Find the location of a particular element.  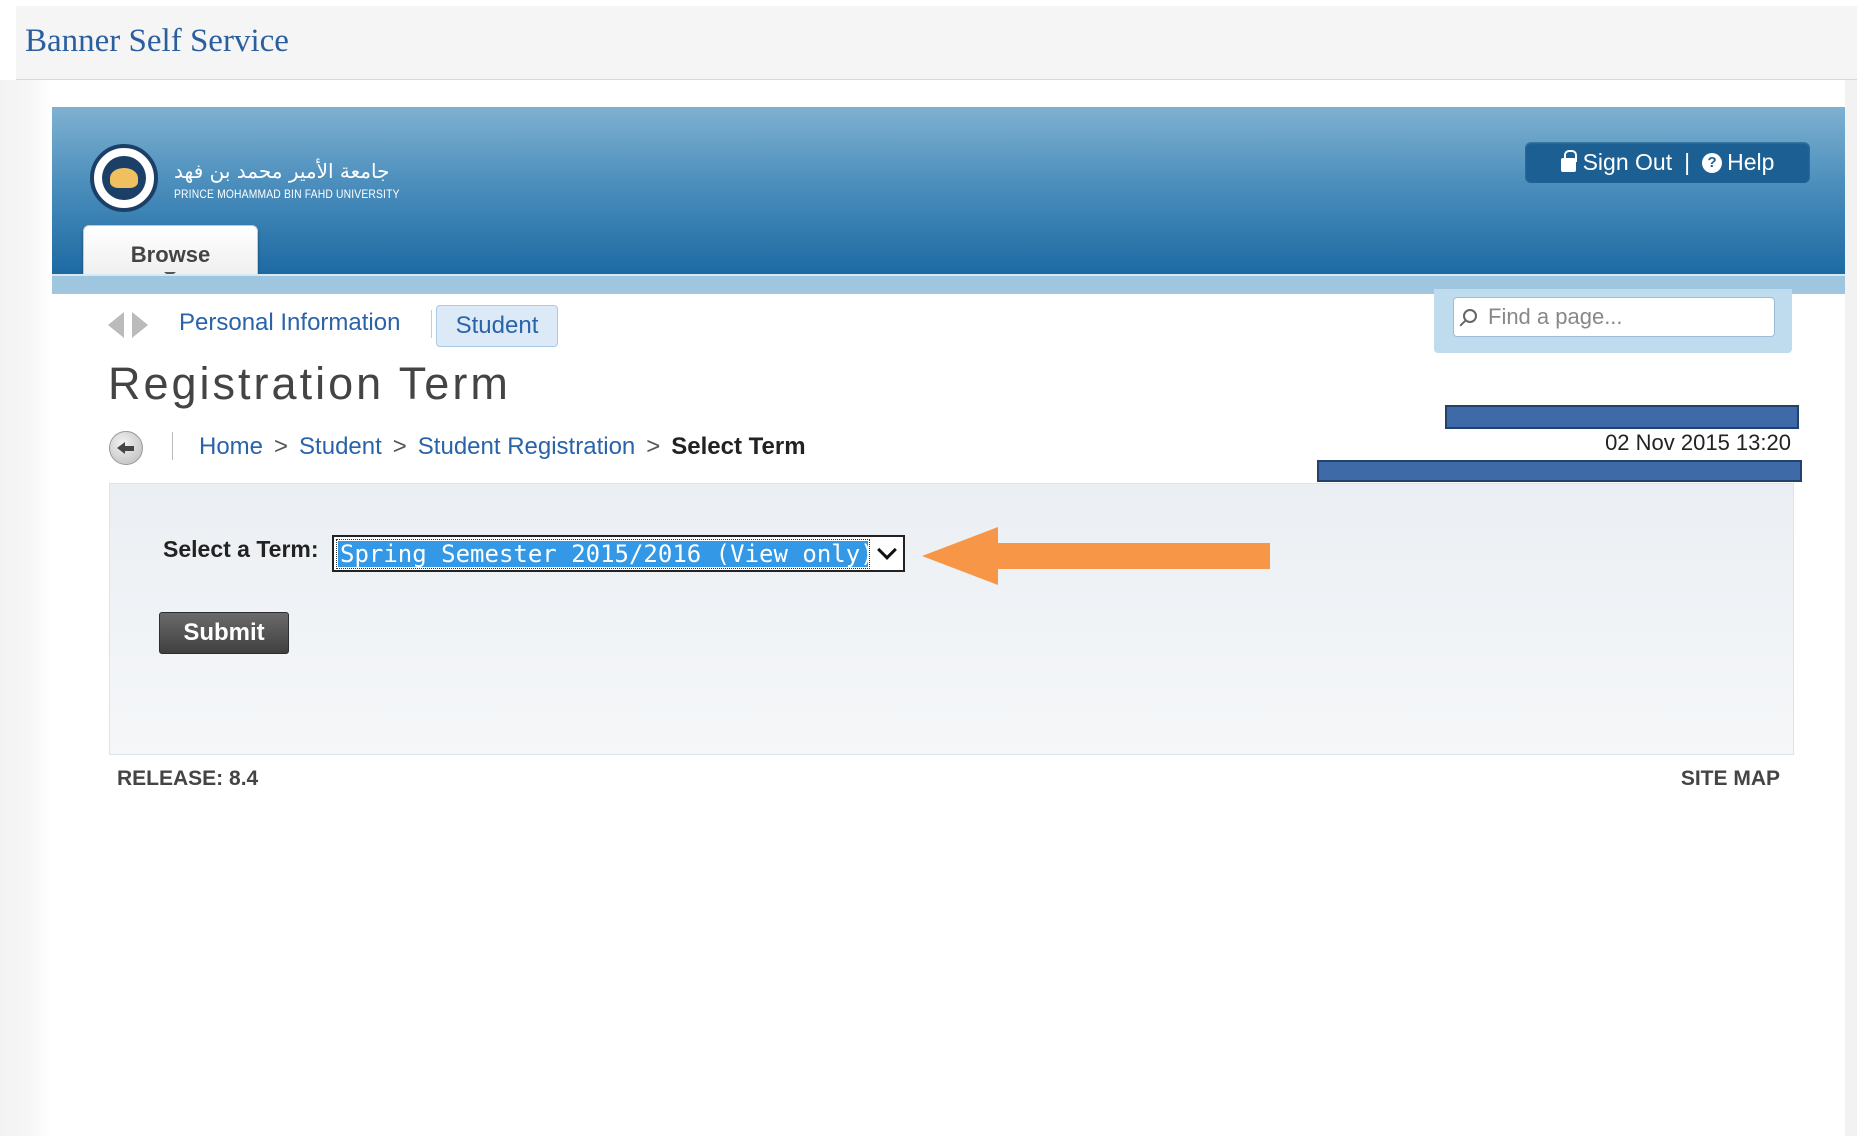

sign-out-link: Sign Out is located at coordinates (1628, 162).